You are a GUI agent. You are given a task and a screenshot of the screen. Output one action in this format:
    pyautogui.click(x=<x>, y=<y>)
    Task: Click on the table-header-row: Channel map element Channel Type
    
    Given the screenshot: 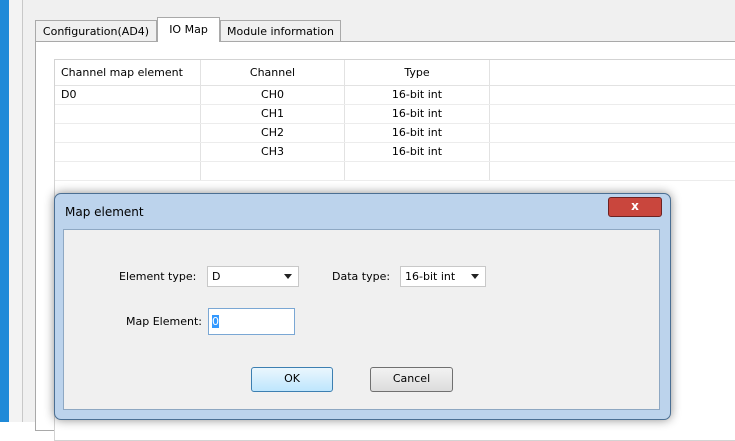 What is the action you would take?
    pyautogui.click(x=395, y=73)
    